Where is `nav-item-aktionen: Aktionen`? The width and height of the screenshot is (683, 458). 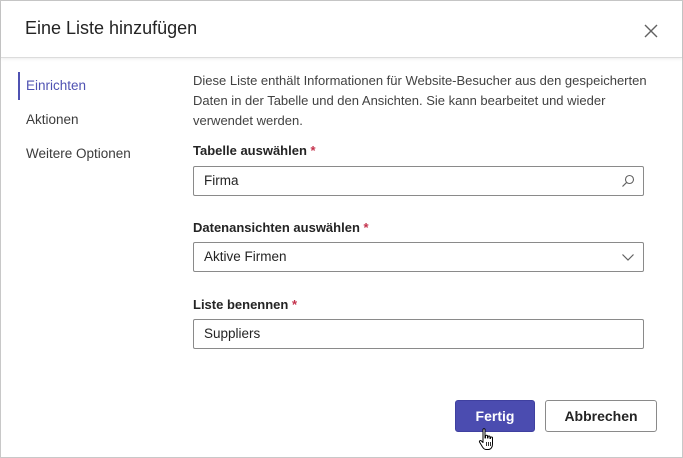 nav-item-aktionen: Aktionen is located at coordinates (86, 120).